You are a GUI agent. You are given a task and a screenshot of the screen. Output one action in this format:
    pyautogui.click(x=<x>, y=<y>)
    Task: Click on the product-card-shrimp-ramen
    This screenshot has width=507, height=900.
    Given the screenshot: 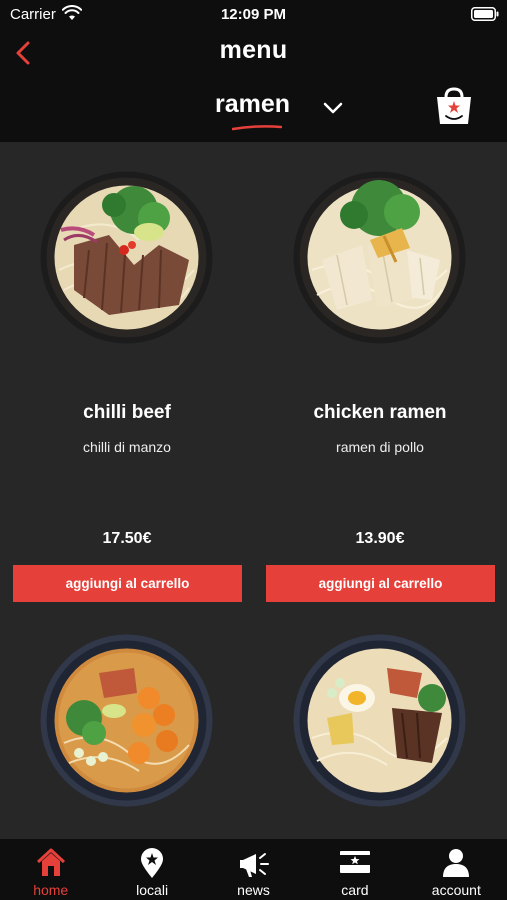 What is the action you would take?
    pyautogui.click(x=136, y=736)
    